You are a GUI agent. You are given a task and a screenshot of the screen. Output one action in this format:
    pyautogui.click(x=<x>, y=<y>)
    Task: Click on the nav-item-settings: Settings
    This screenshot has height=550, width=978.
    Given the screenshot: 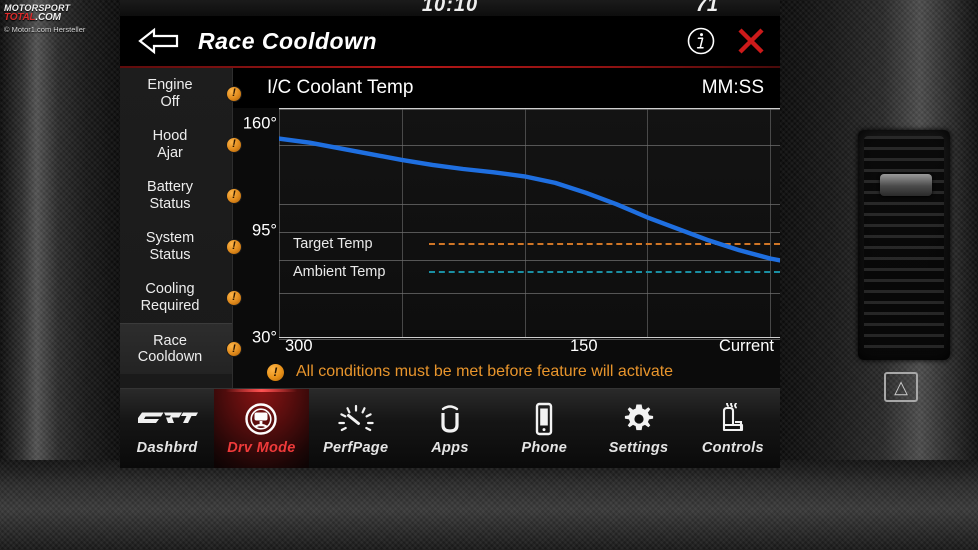 What is the action you would take?
    pyautogui.click(x=638, y=428)
    